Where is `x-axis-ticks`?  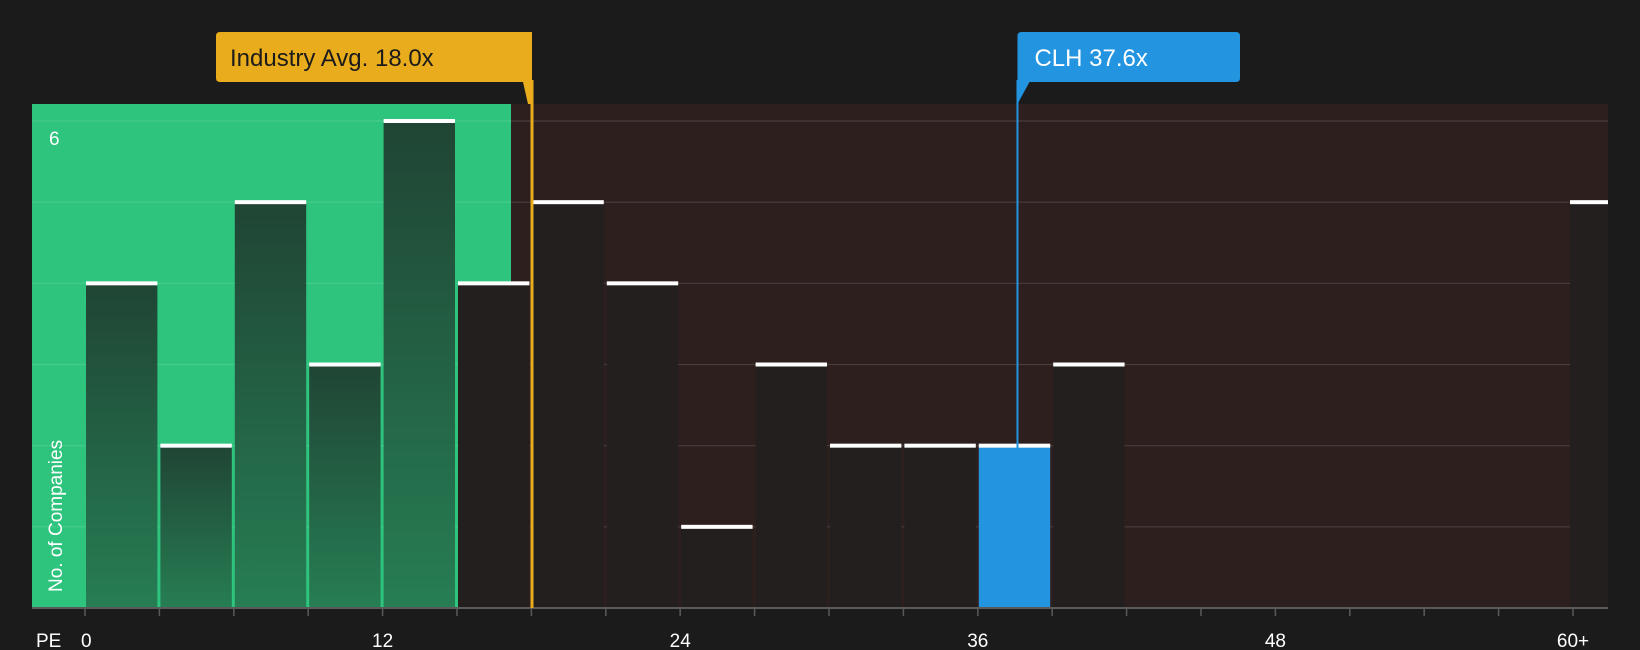 x-axis-ticks is located at coordinates (829, 612).